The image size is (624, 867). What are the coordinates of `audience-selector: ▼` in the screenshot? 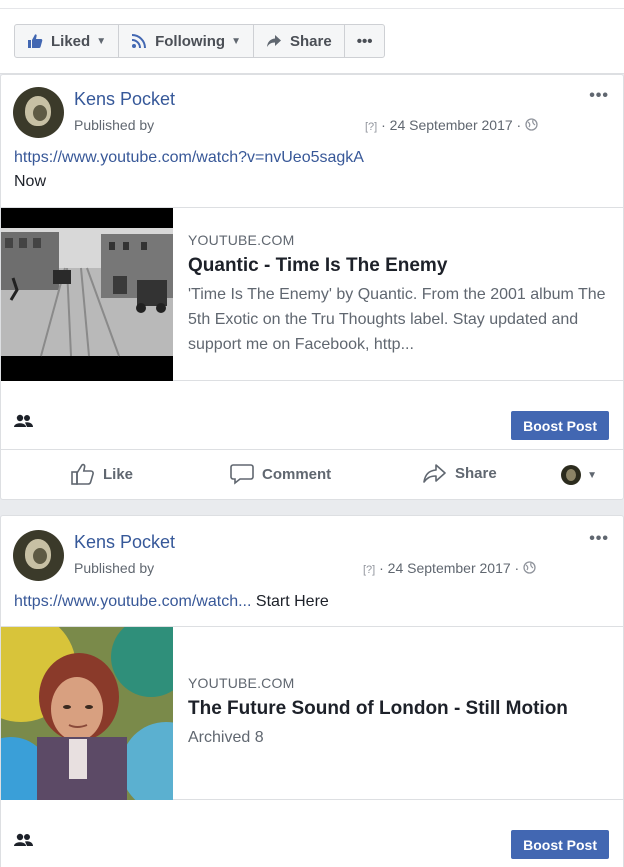 It's located at (579, 475).